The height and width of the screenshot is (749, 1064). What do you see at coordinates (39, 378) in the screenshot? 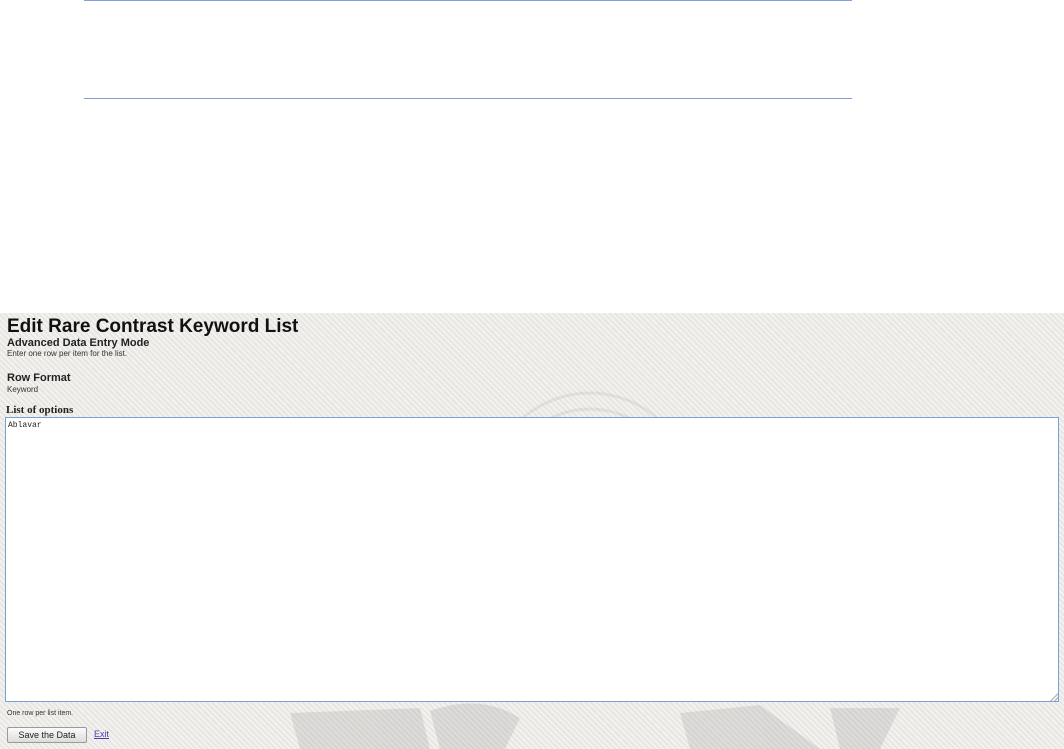
I see `row-format-heading: Row Format` at bounding box center [39, 378].